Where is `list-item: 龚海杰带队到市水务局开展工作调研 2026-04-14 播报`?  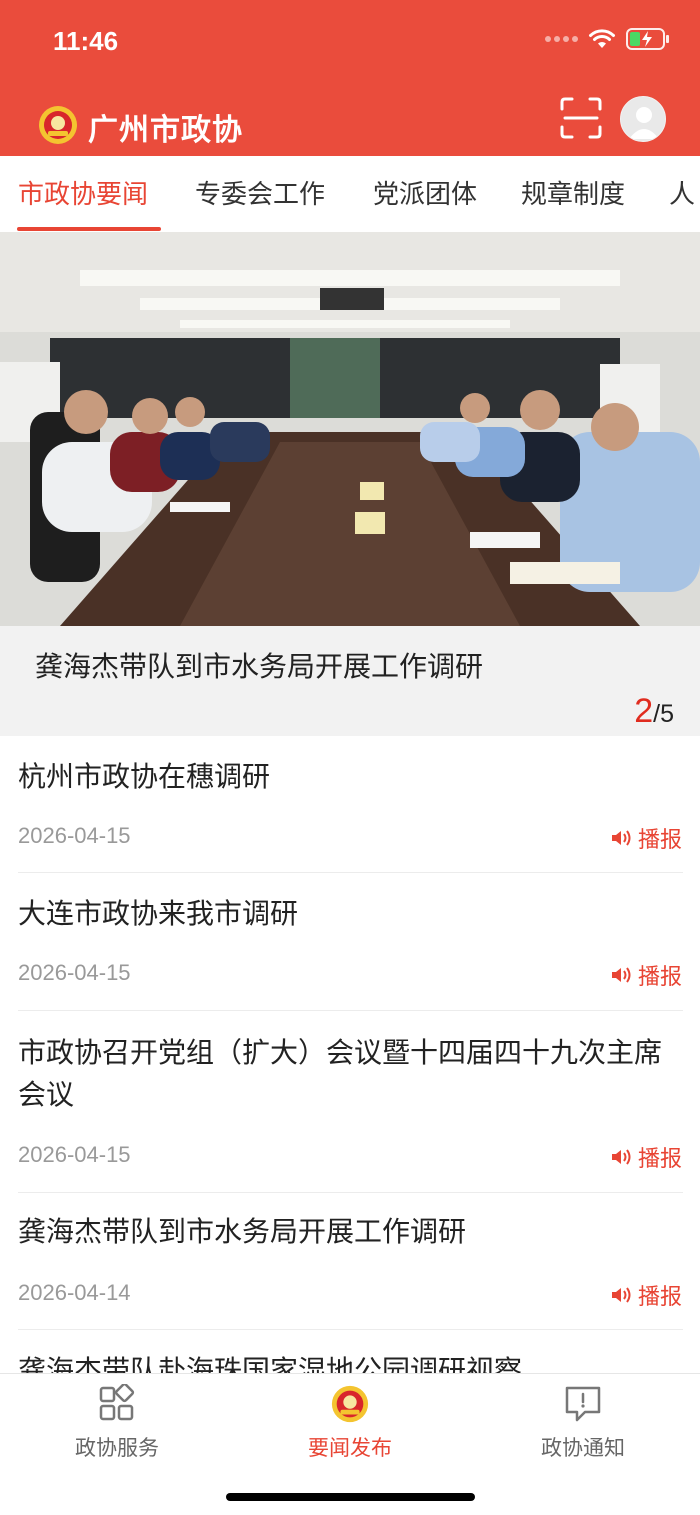
list-item: 龚海杰带队到市水务局开展工作调研 2026-04-14 播报 is located at coordinates (350, 1261).